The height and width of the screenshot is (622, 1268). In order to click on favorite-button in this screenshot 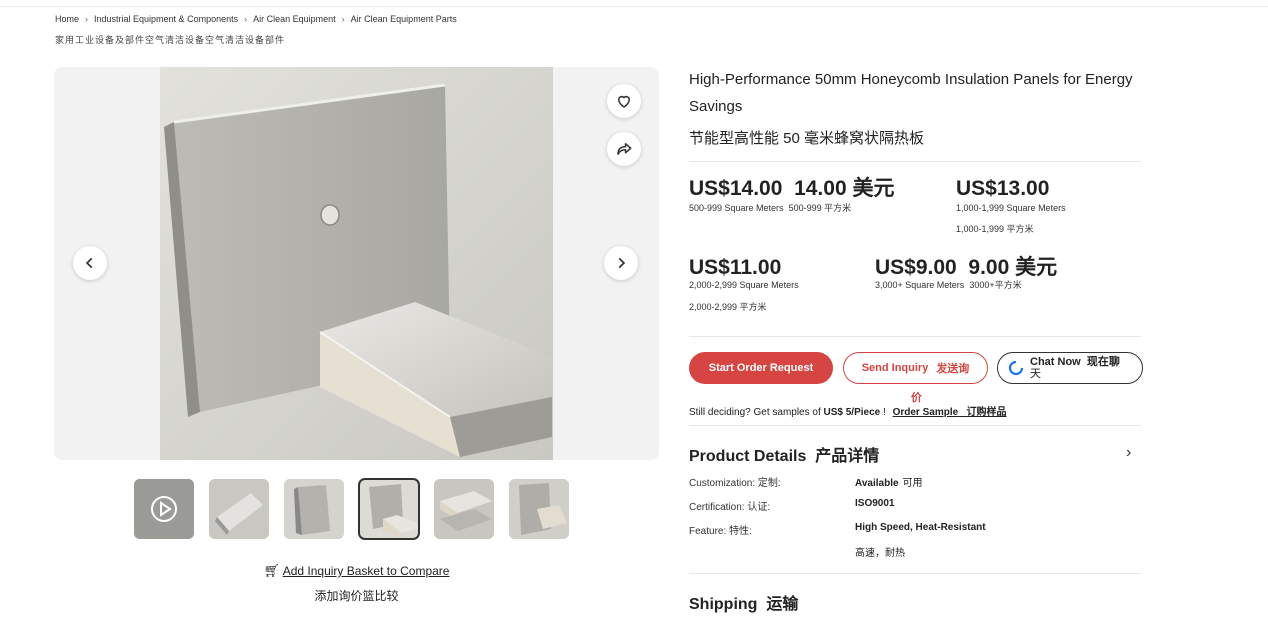, I will do `click(624, 101)`.